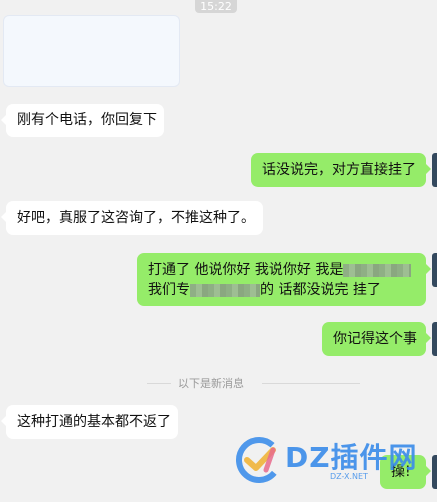 This screenshot has height=502, width=437. I want to click on watermark: DZ插件网 DZ-X.NET, so click(325, 462).